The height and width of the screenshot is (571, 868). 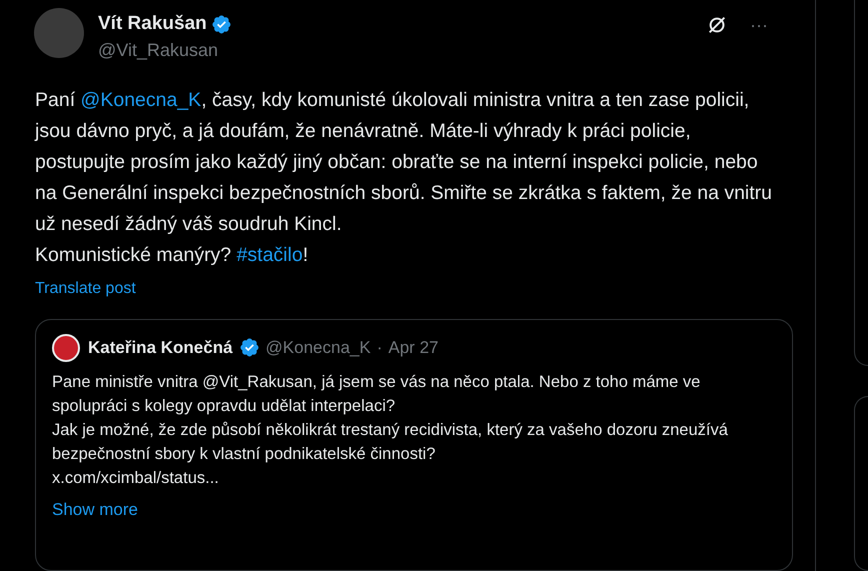 I want to click on quote-author-handle: @Konecna_K, so click(x=318, y=347).